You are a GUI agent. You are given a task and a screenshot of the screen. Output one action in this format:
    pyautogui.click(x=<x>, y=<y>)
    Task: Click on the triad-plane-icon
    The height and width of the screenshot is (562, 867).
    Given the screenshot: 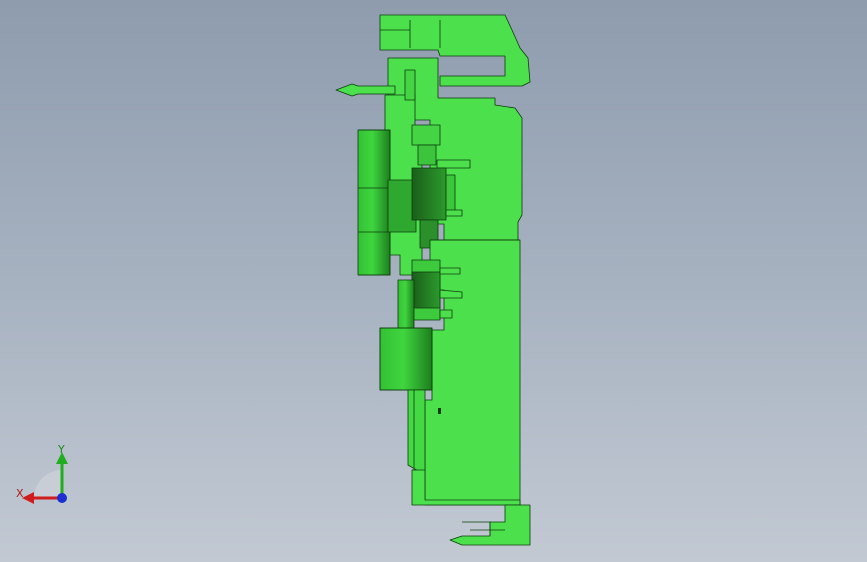 What is the action you would take?
    pyautogui.click(x=48, y=484)
    